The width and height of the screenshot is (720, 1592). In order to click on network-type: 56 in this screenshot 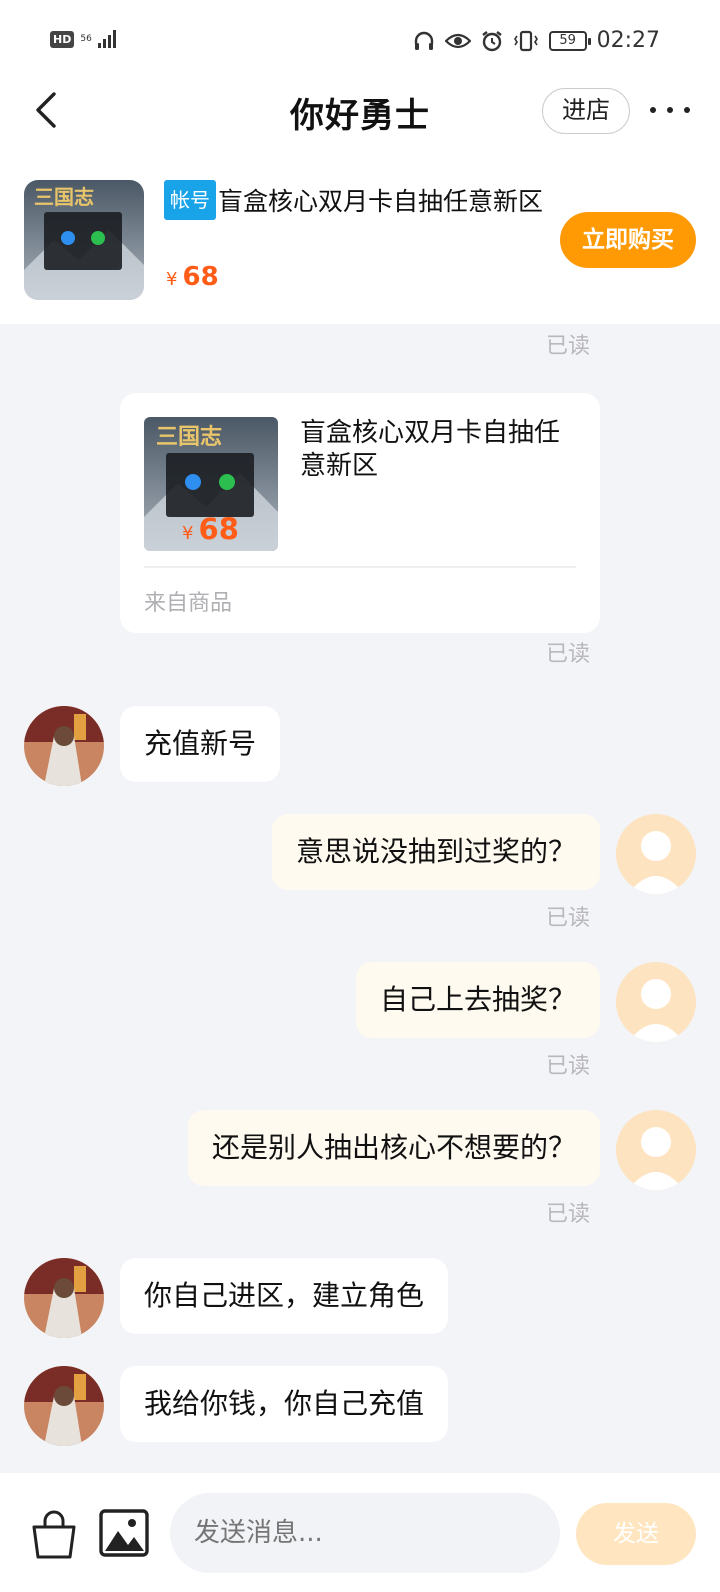, I will do `click(86, 38)`.